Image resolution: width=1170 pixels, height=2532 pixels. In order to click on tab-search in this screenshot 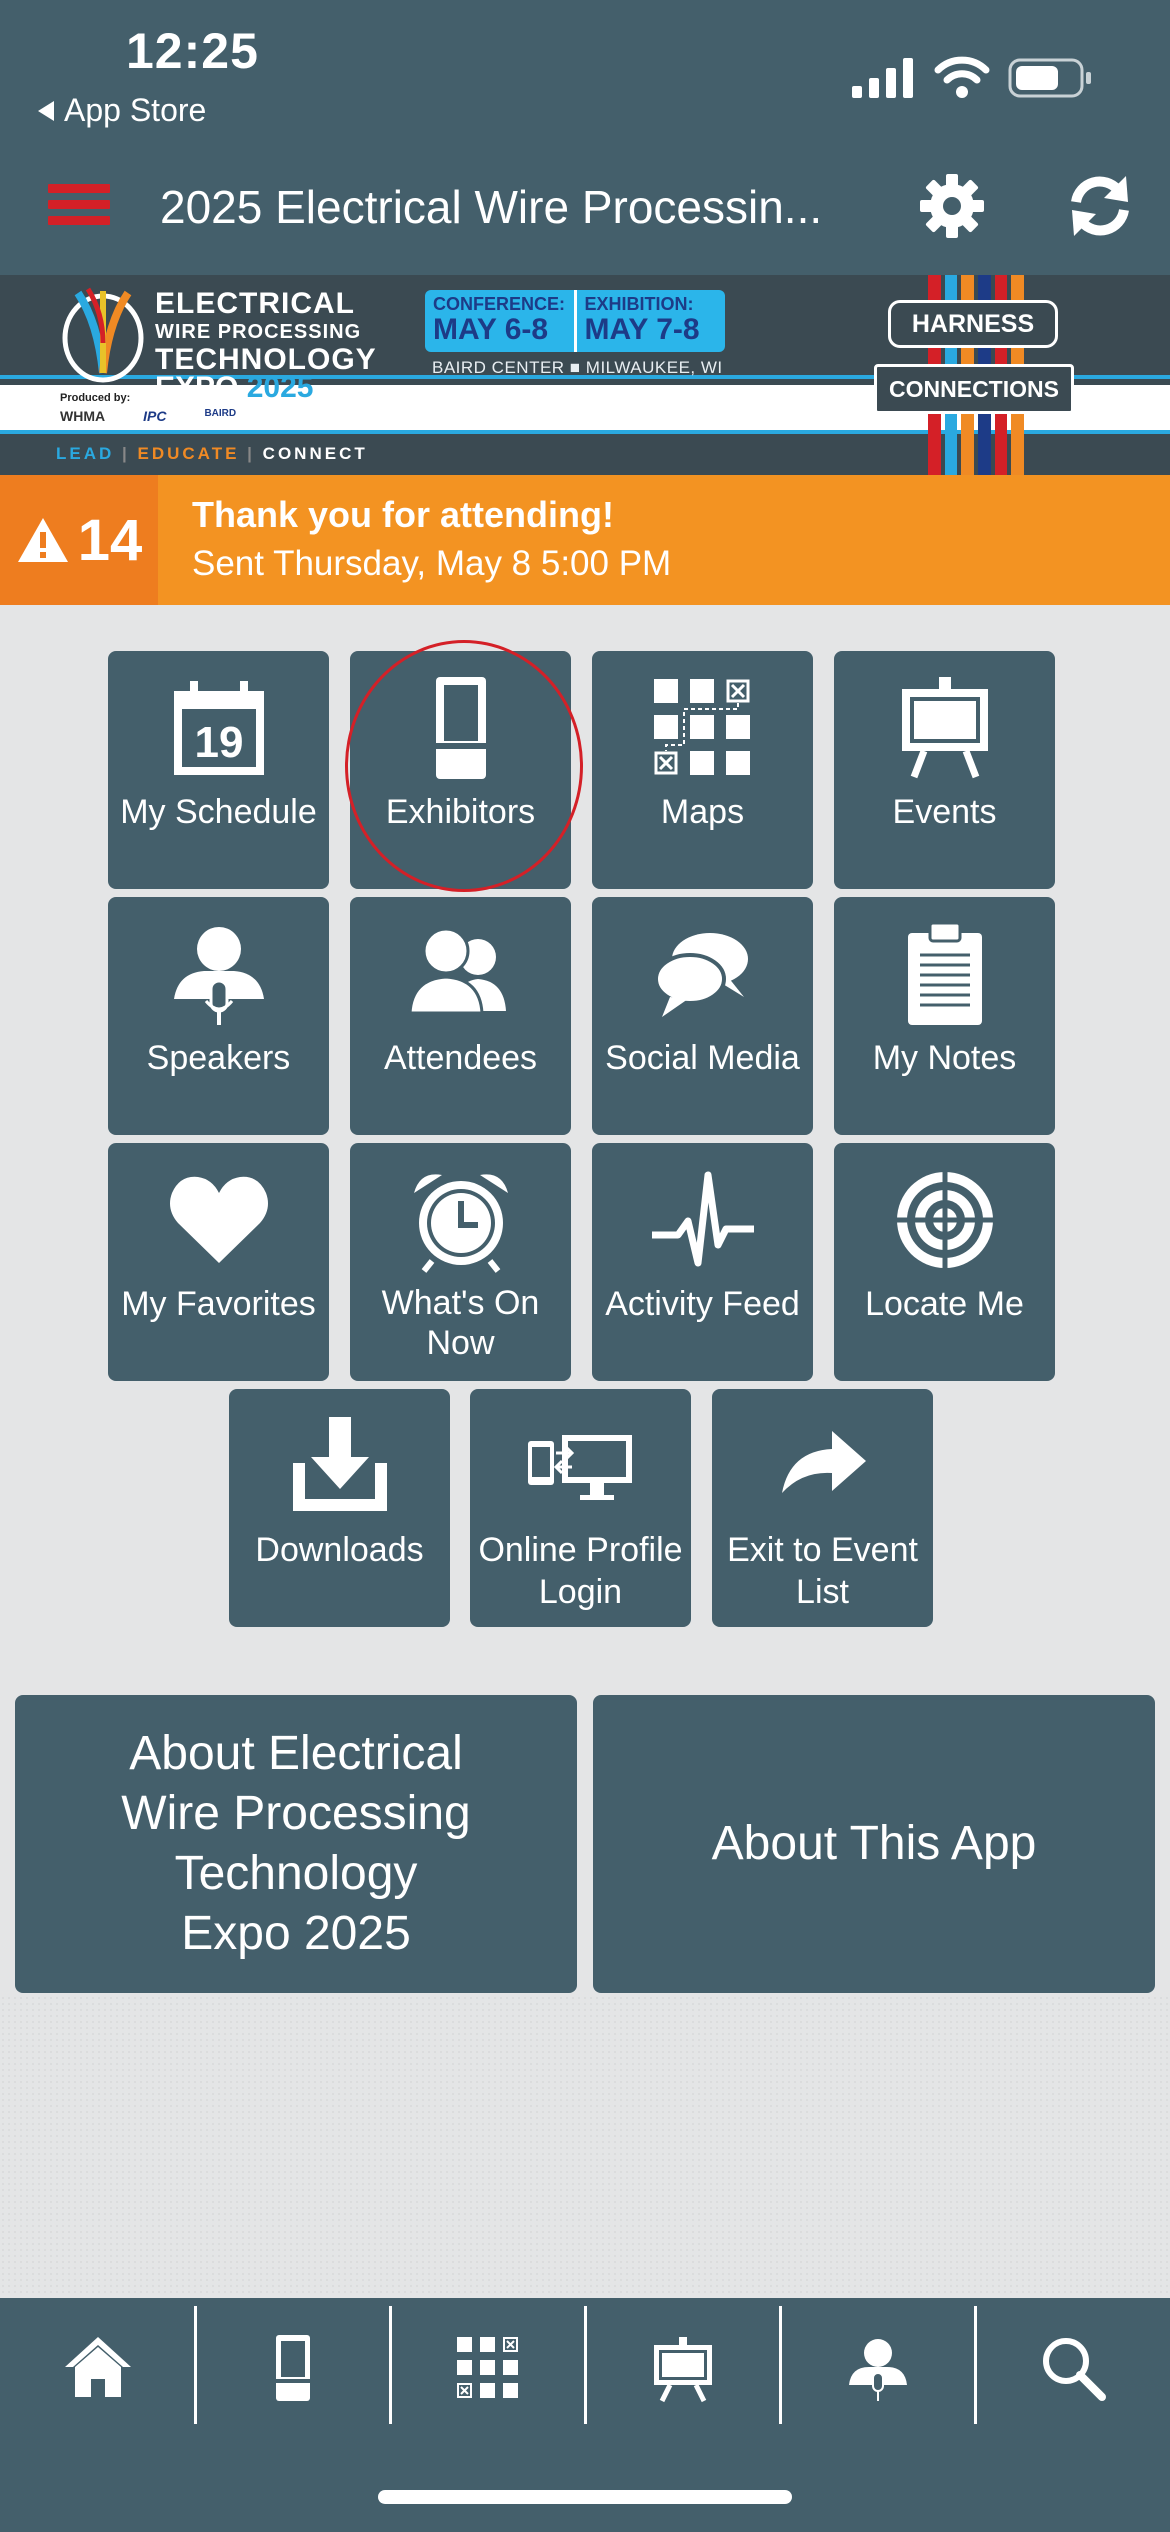, I will do `click(1072, 2367)`.